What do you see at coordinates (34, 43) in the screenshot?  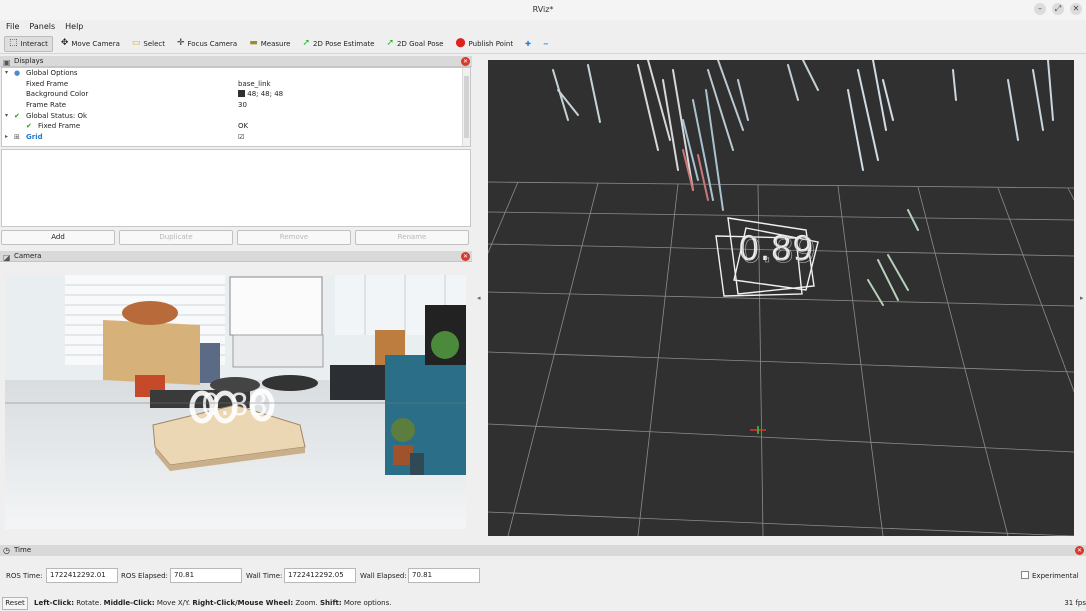 I see `interact-label: Interact` at bounding box center [34, 43].